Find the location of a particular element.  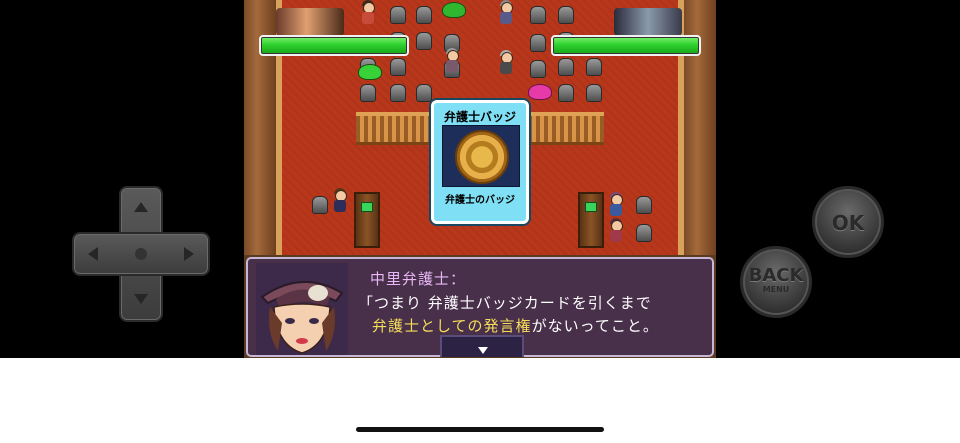

scales-emblem-icon is located at coordinates (482, 157).